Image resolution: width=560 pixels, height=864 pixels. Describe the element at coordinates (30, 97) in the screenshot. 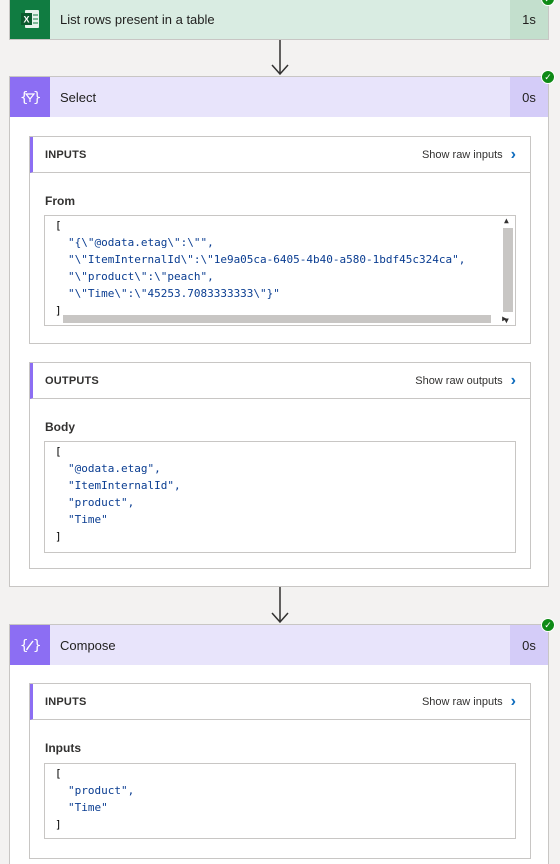

I see `select-data-icon: { }` at that location.